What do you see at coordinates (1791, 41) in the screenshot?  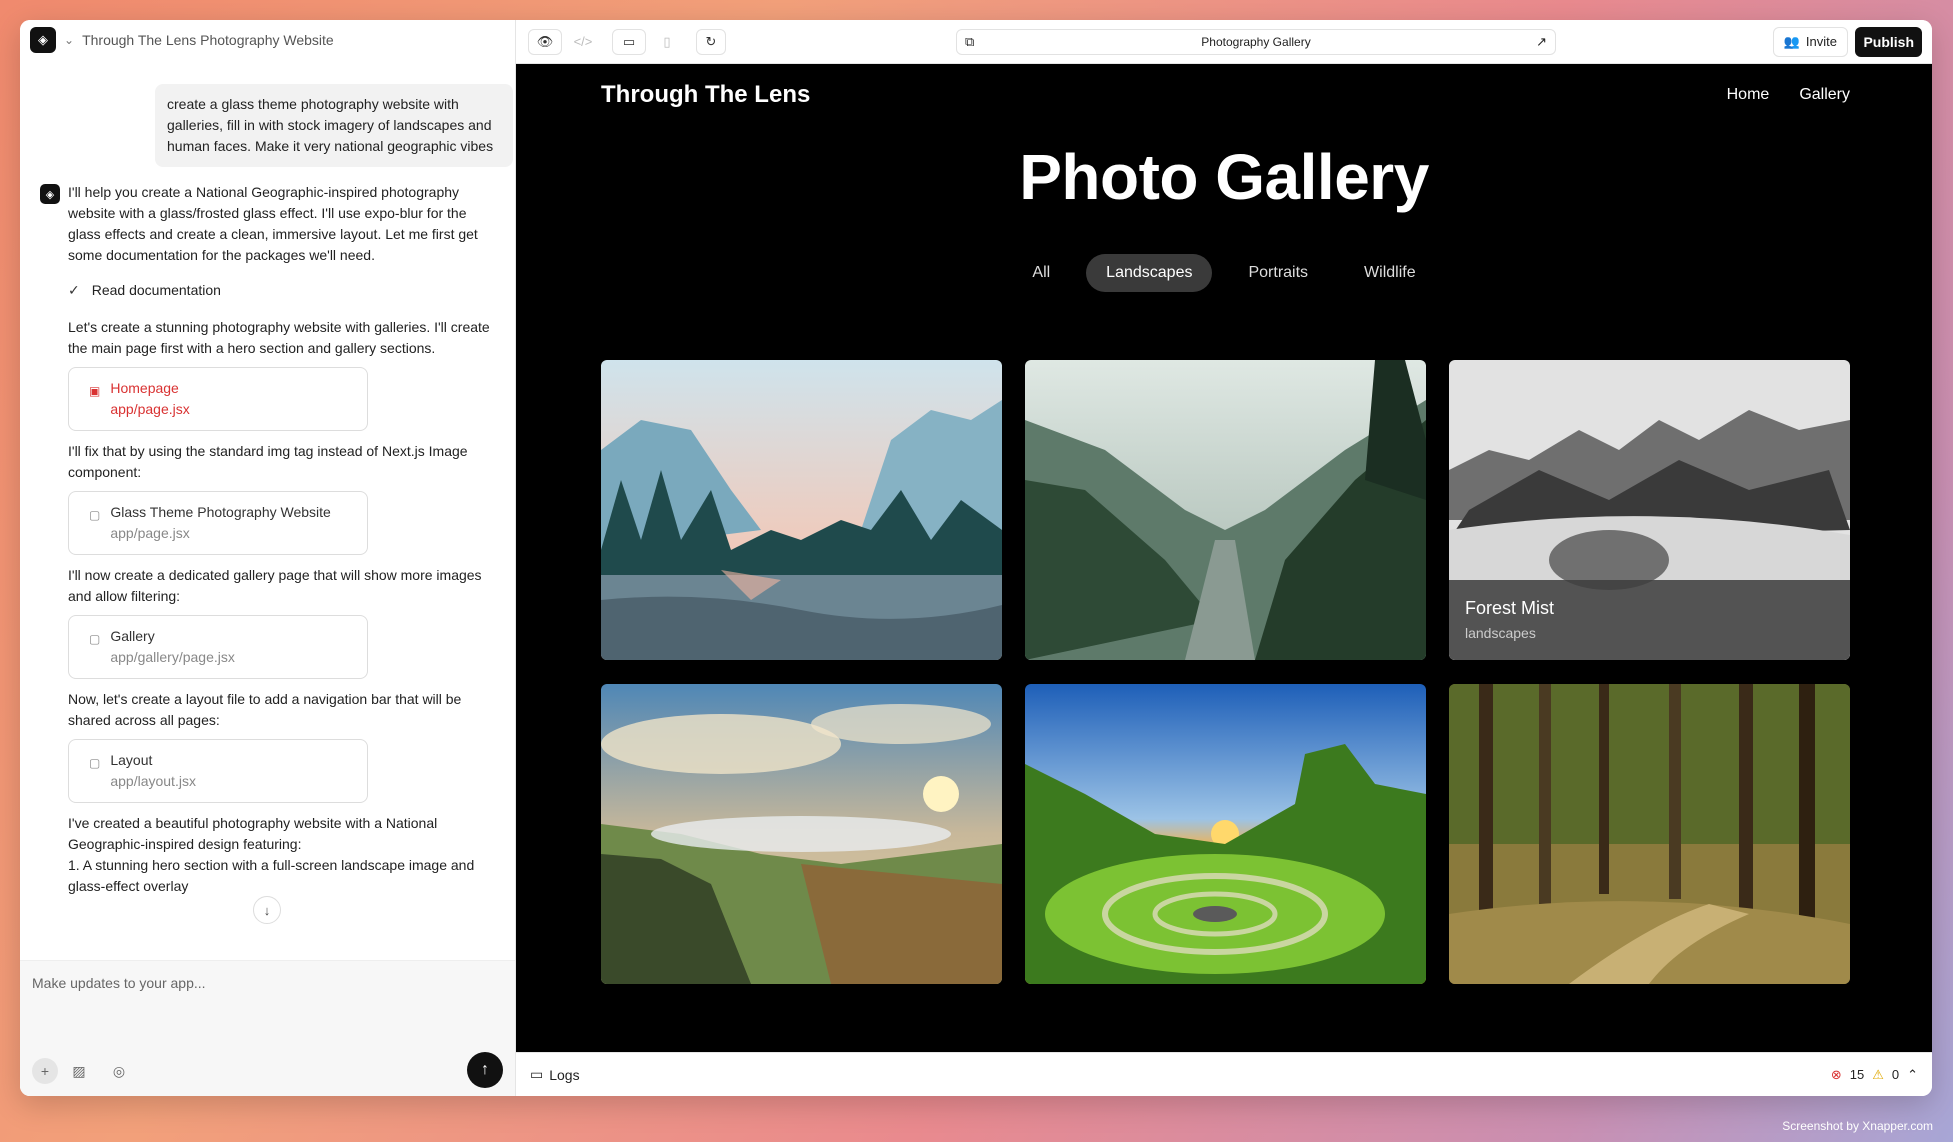 I see `users-icon: 👥` at bounding box center [1791, 41].